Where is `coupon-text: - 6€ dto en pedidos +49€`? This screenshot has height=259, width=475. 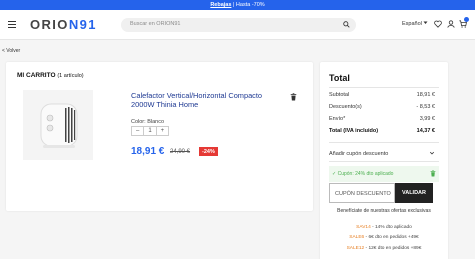
coupon-text: - 6€ dto en pedidos +49€ is located at coordinates (391, 237).